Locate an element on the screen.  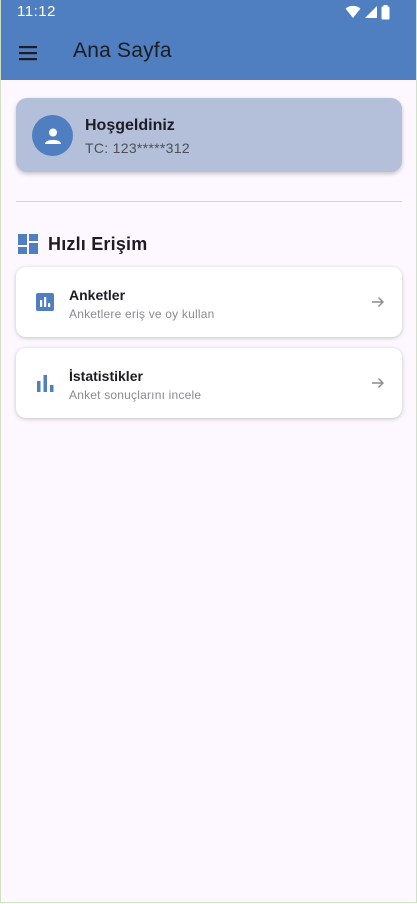
avatar is located at coordinates (52, 135).